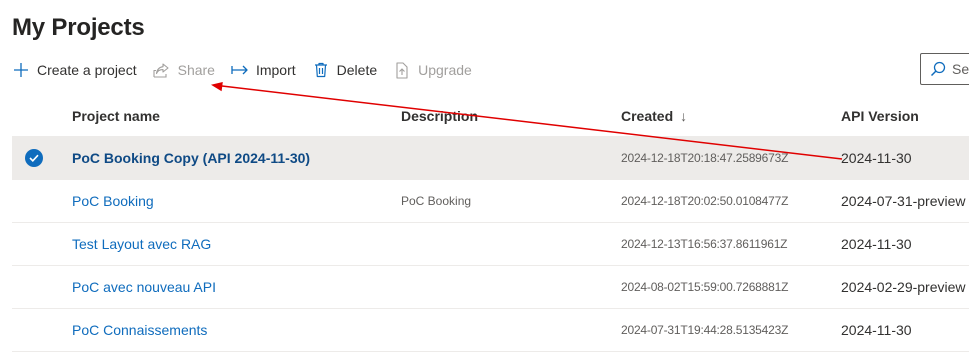 The image size is (969, 360). I want to click on import-button: Import, so click(263, 70).